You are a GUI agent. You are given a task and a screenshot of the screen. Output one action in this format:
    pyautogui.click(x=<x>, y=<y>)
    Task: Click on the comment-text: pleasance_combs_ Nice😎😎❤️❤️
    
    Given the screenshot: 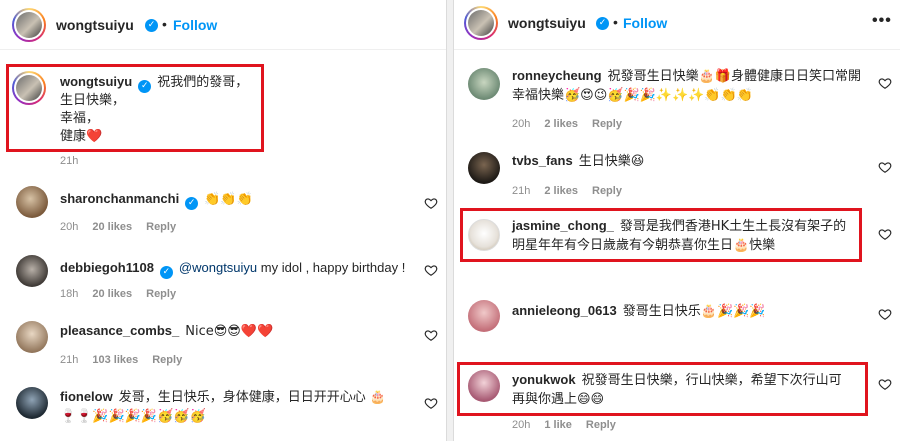 What is the action you would take?
    pyautogui.click(x=230, y=331)
    